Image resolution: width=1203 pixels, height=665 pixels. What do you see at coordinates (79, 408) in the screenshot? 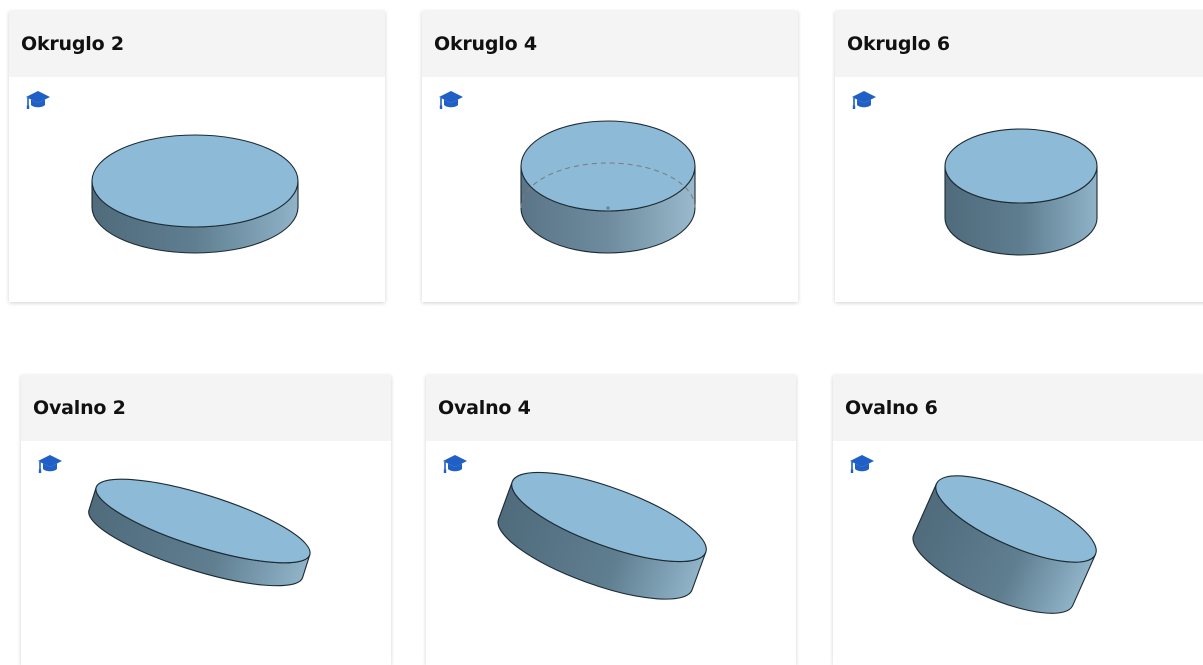
I see `card-title: Ovalno 2` at bounding box center [79, 408].